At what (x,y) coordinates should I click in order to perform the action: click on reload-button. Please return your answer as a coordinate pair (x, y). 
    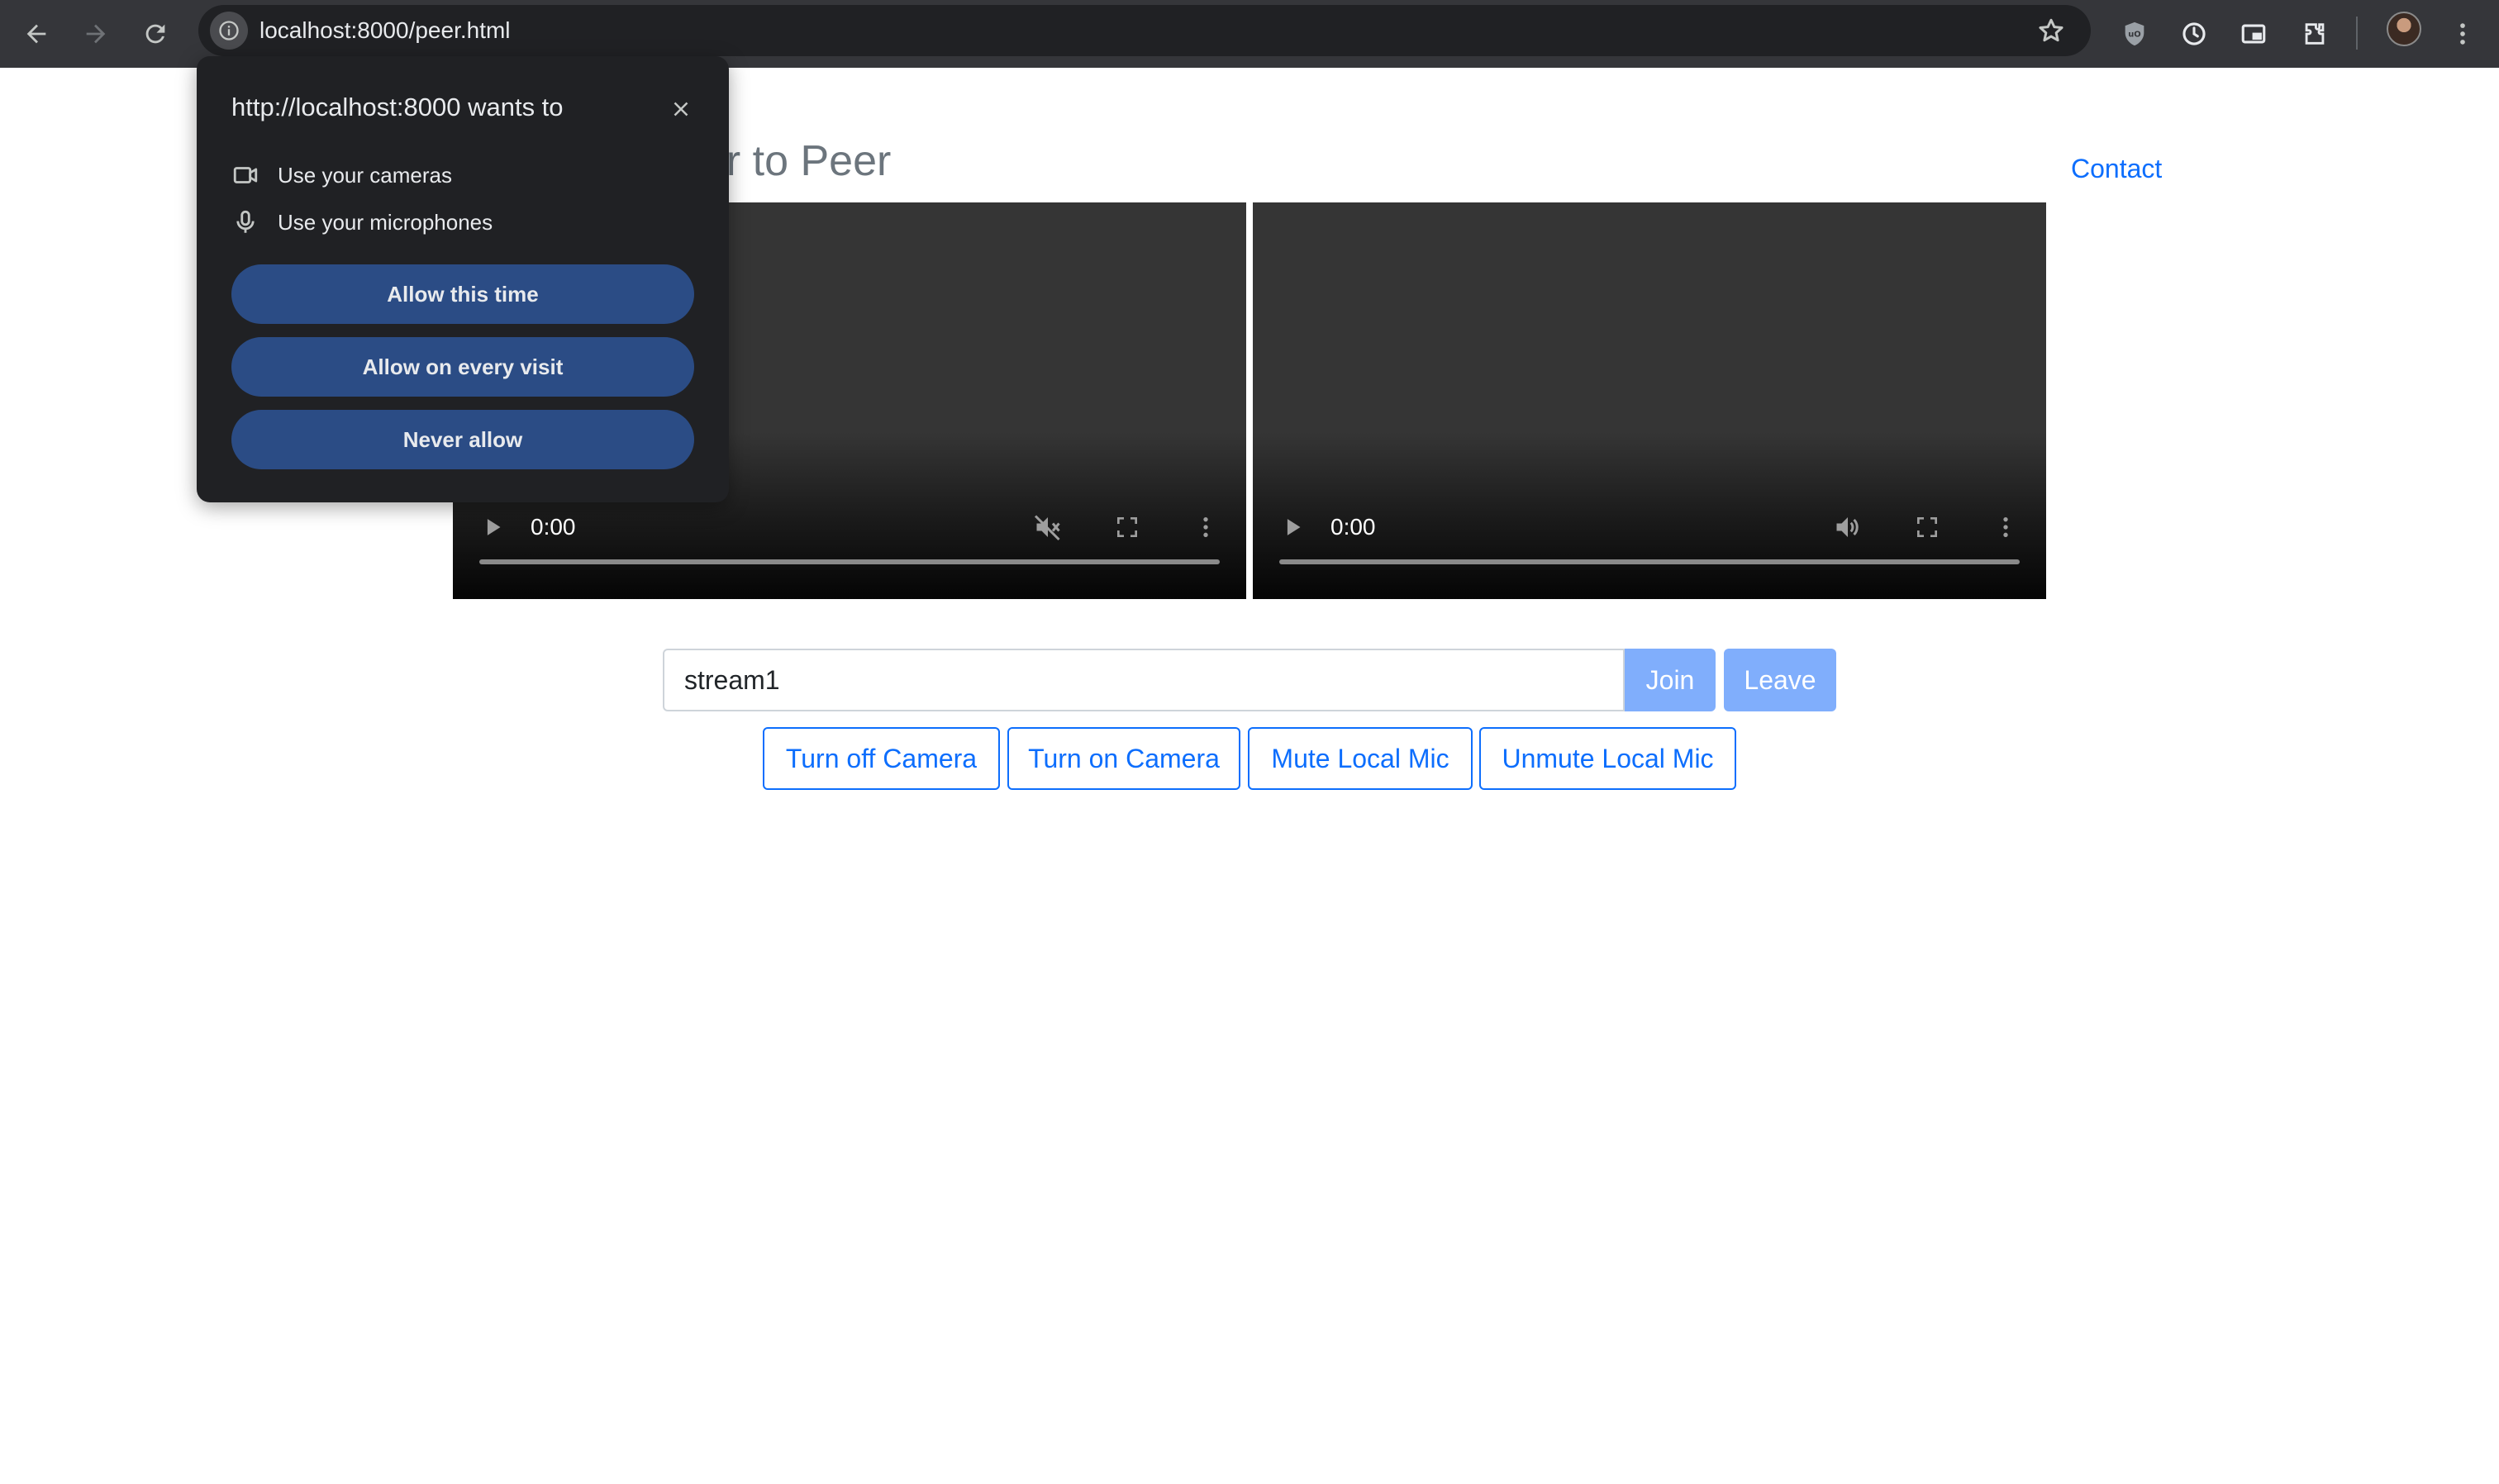
    Looking at the image, I should click on (155, 34).